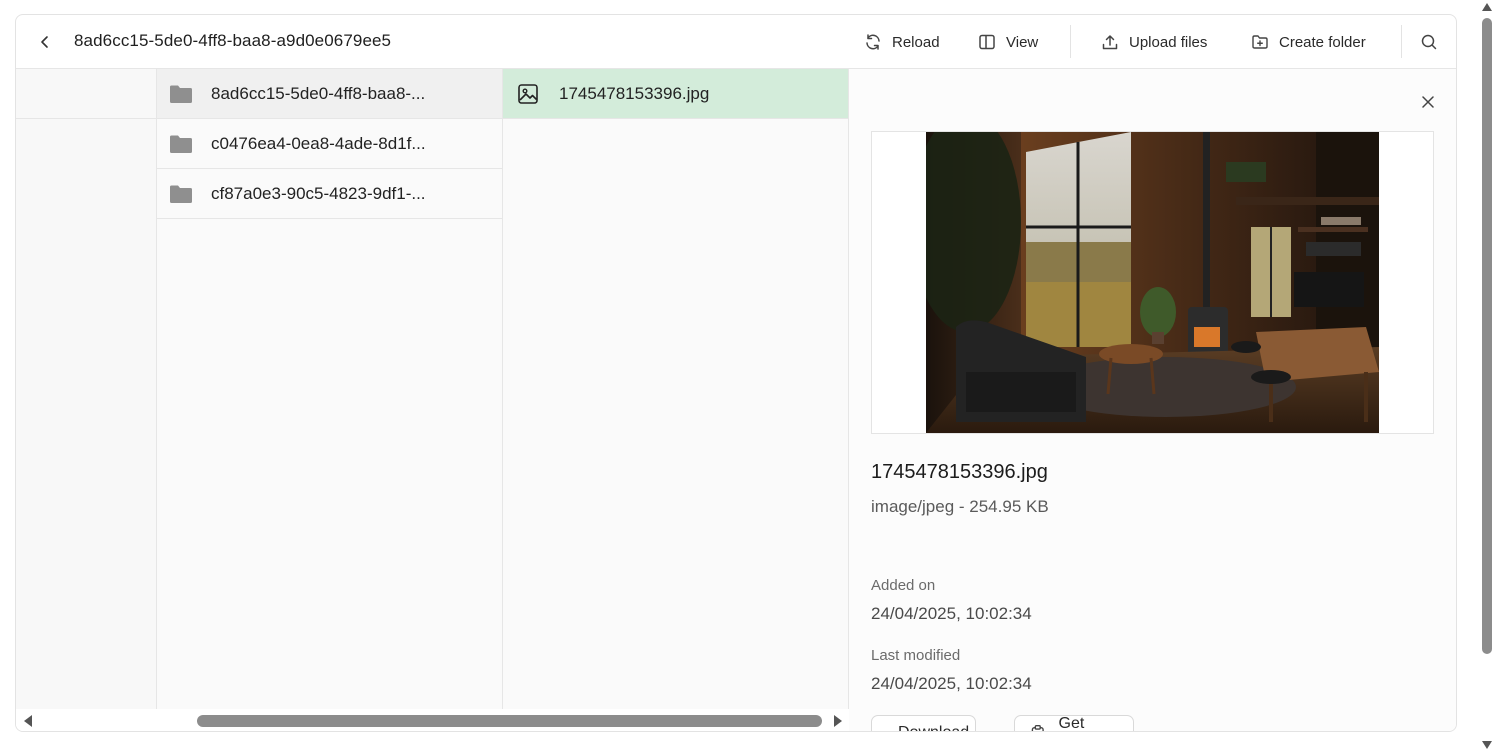  I want to click on cabin-interior-photo, so click(1152, 282).